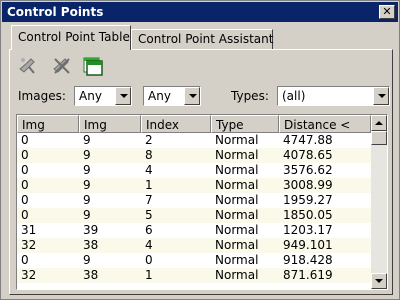 The image size is (400, 300). What do you see at coordinates (149, 140) in the screenshot?
I see `cell-index: 2` at bounding box center [149, 140].